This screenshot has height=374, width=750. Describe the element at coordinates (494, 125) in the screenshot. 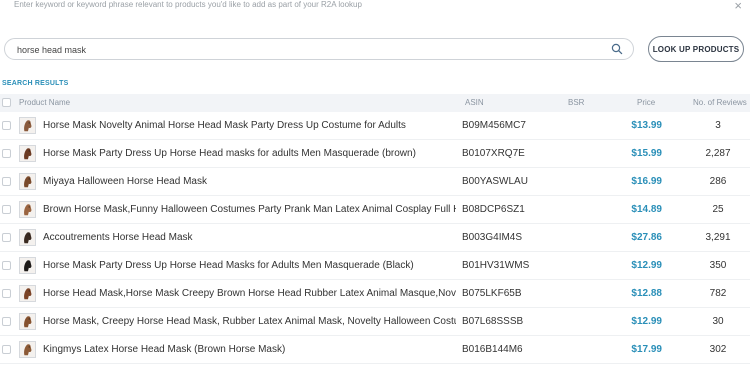

I see `product-asin: B09M456MC7` at that location.